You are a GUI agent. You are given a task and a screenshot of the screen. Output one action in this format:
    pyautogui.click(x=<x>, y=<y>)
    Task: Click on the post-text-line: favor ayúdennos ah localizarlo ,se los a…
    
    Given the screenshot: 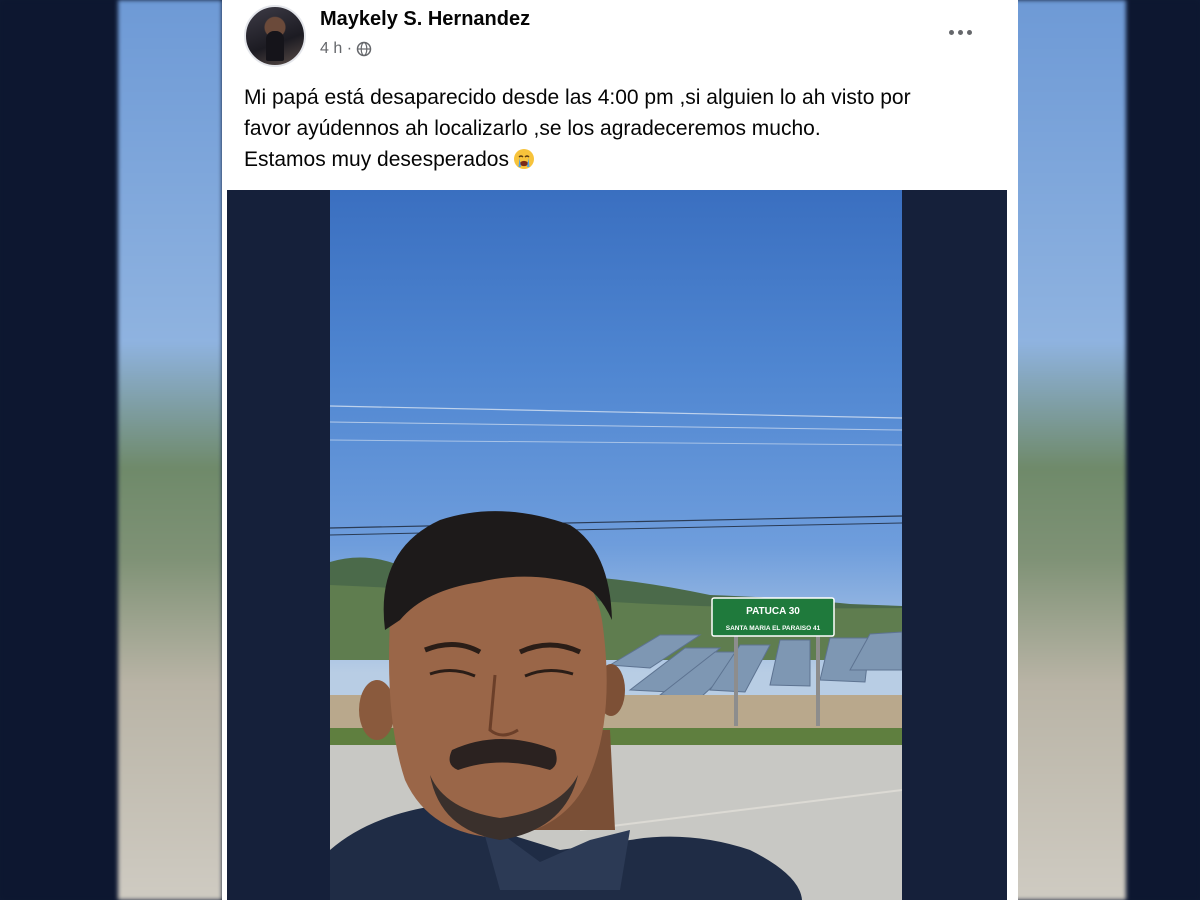 What is the action you would take?
    pyautogui.click(x=532, y=128)
    